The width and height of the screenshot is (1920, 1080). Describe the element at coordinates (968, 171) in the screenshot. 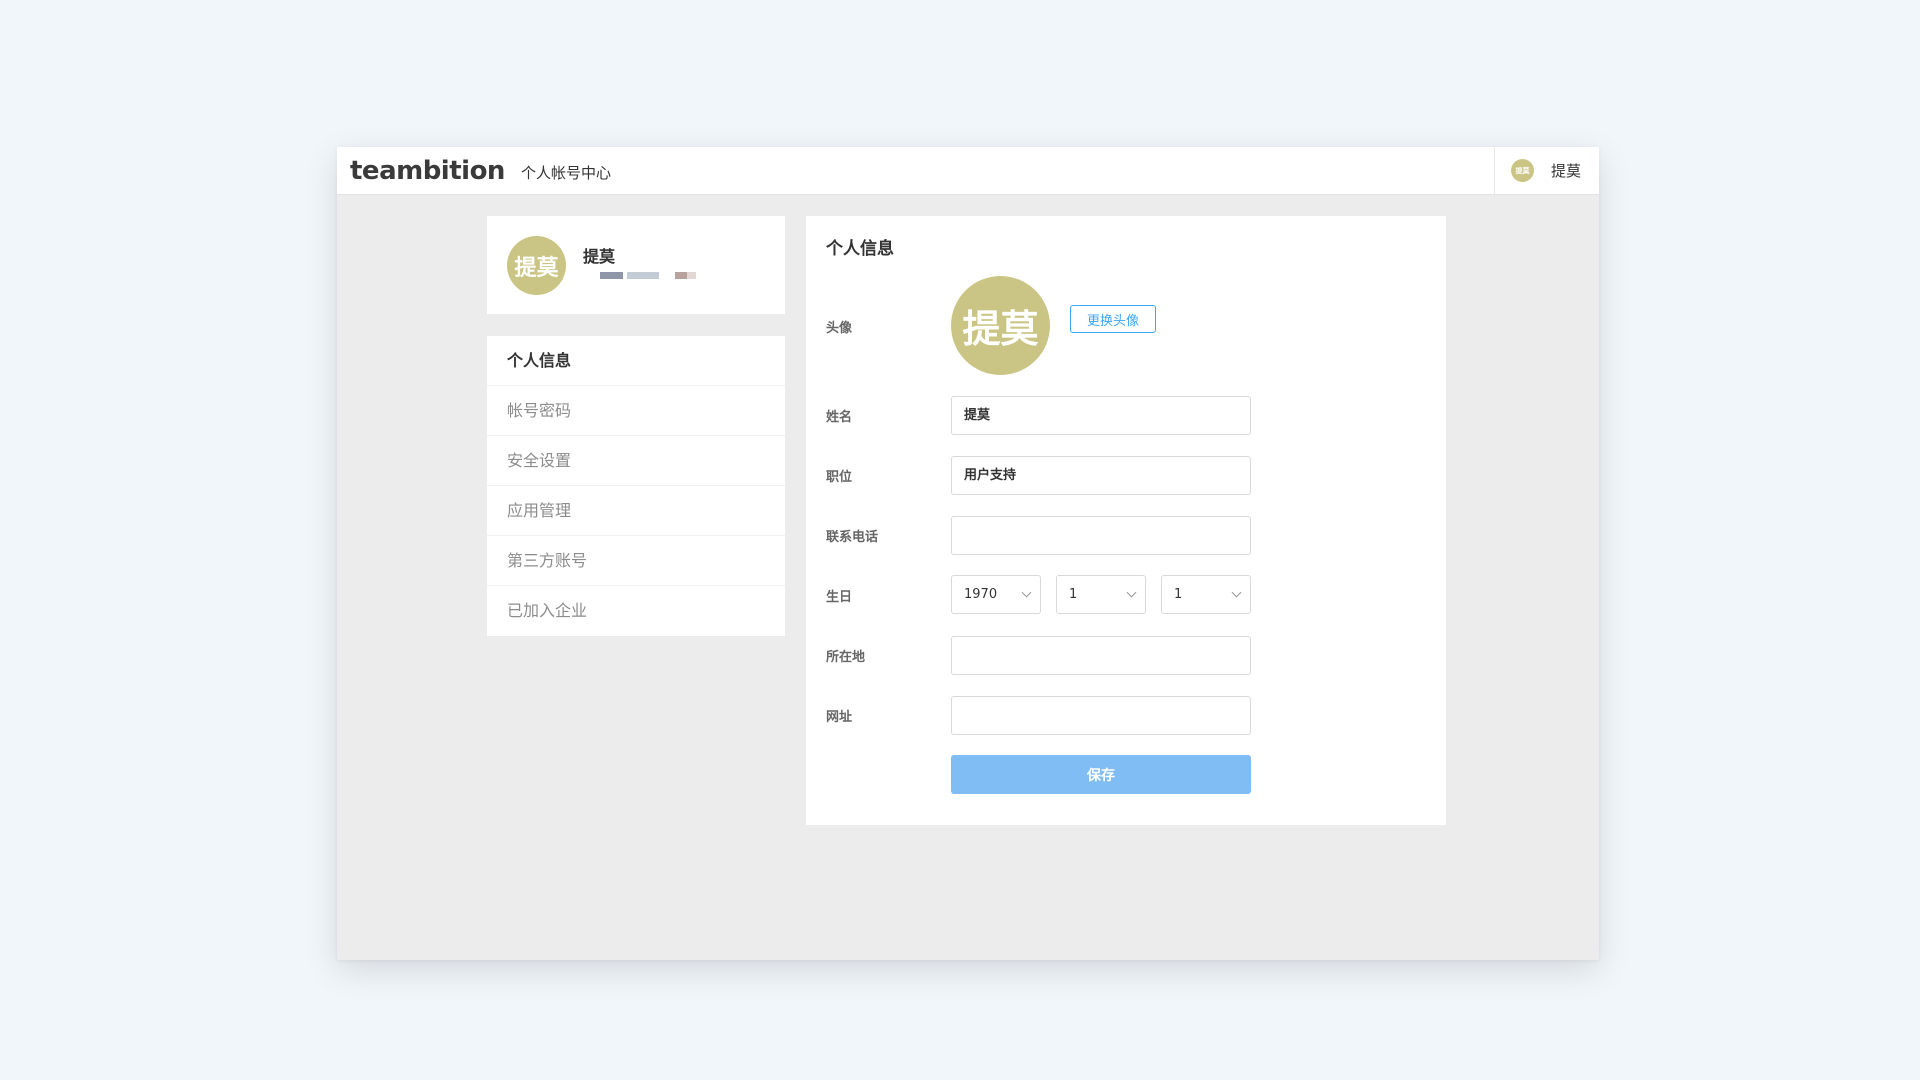

I see `top-header: teambition 个人帐号中心 提莫 提莫` at that location.